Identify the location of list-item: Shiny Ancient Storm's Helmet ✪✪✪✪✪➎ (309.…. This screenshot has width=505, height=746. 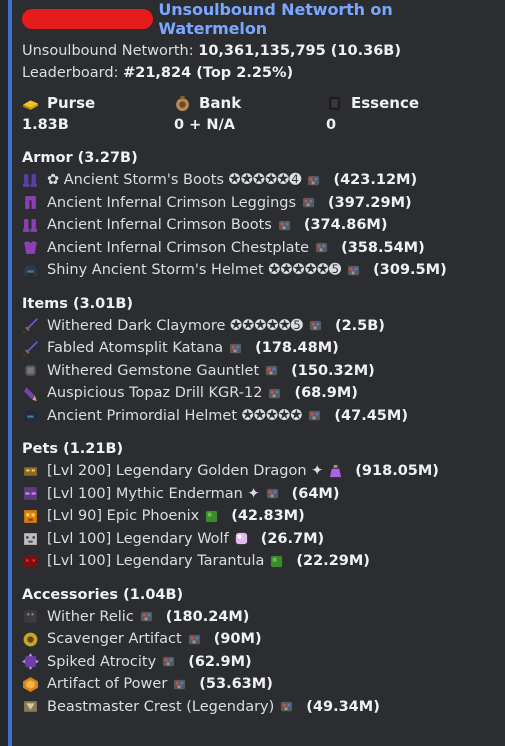
(263, 270).